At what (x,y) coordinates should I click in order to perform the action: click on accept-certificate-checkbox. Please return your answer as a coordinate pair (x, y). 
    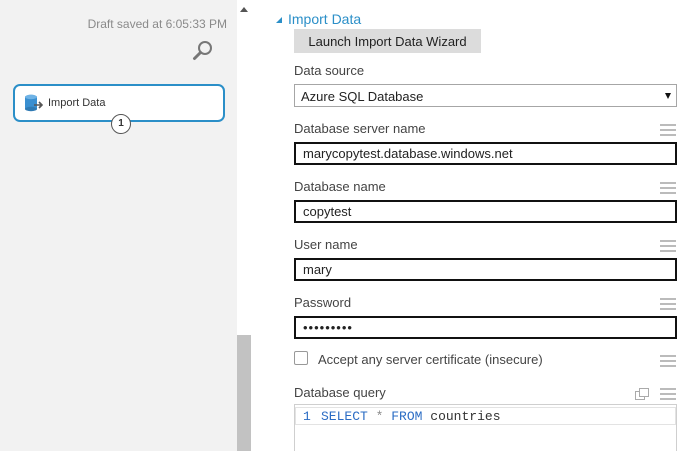
    Looking at the image, I should click on (301, 358).